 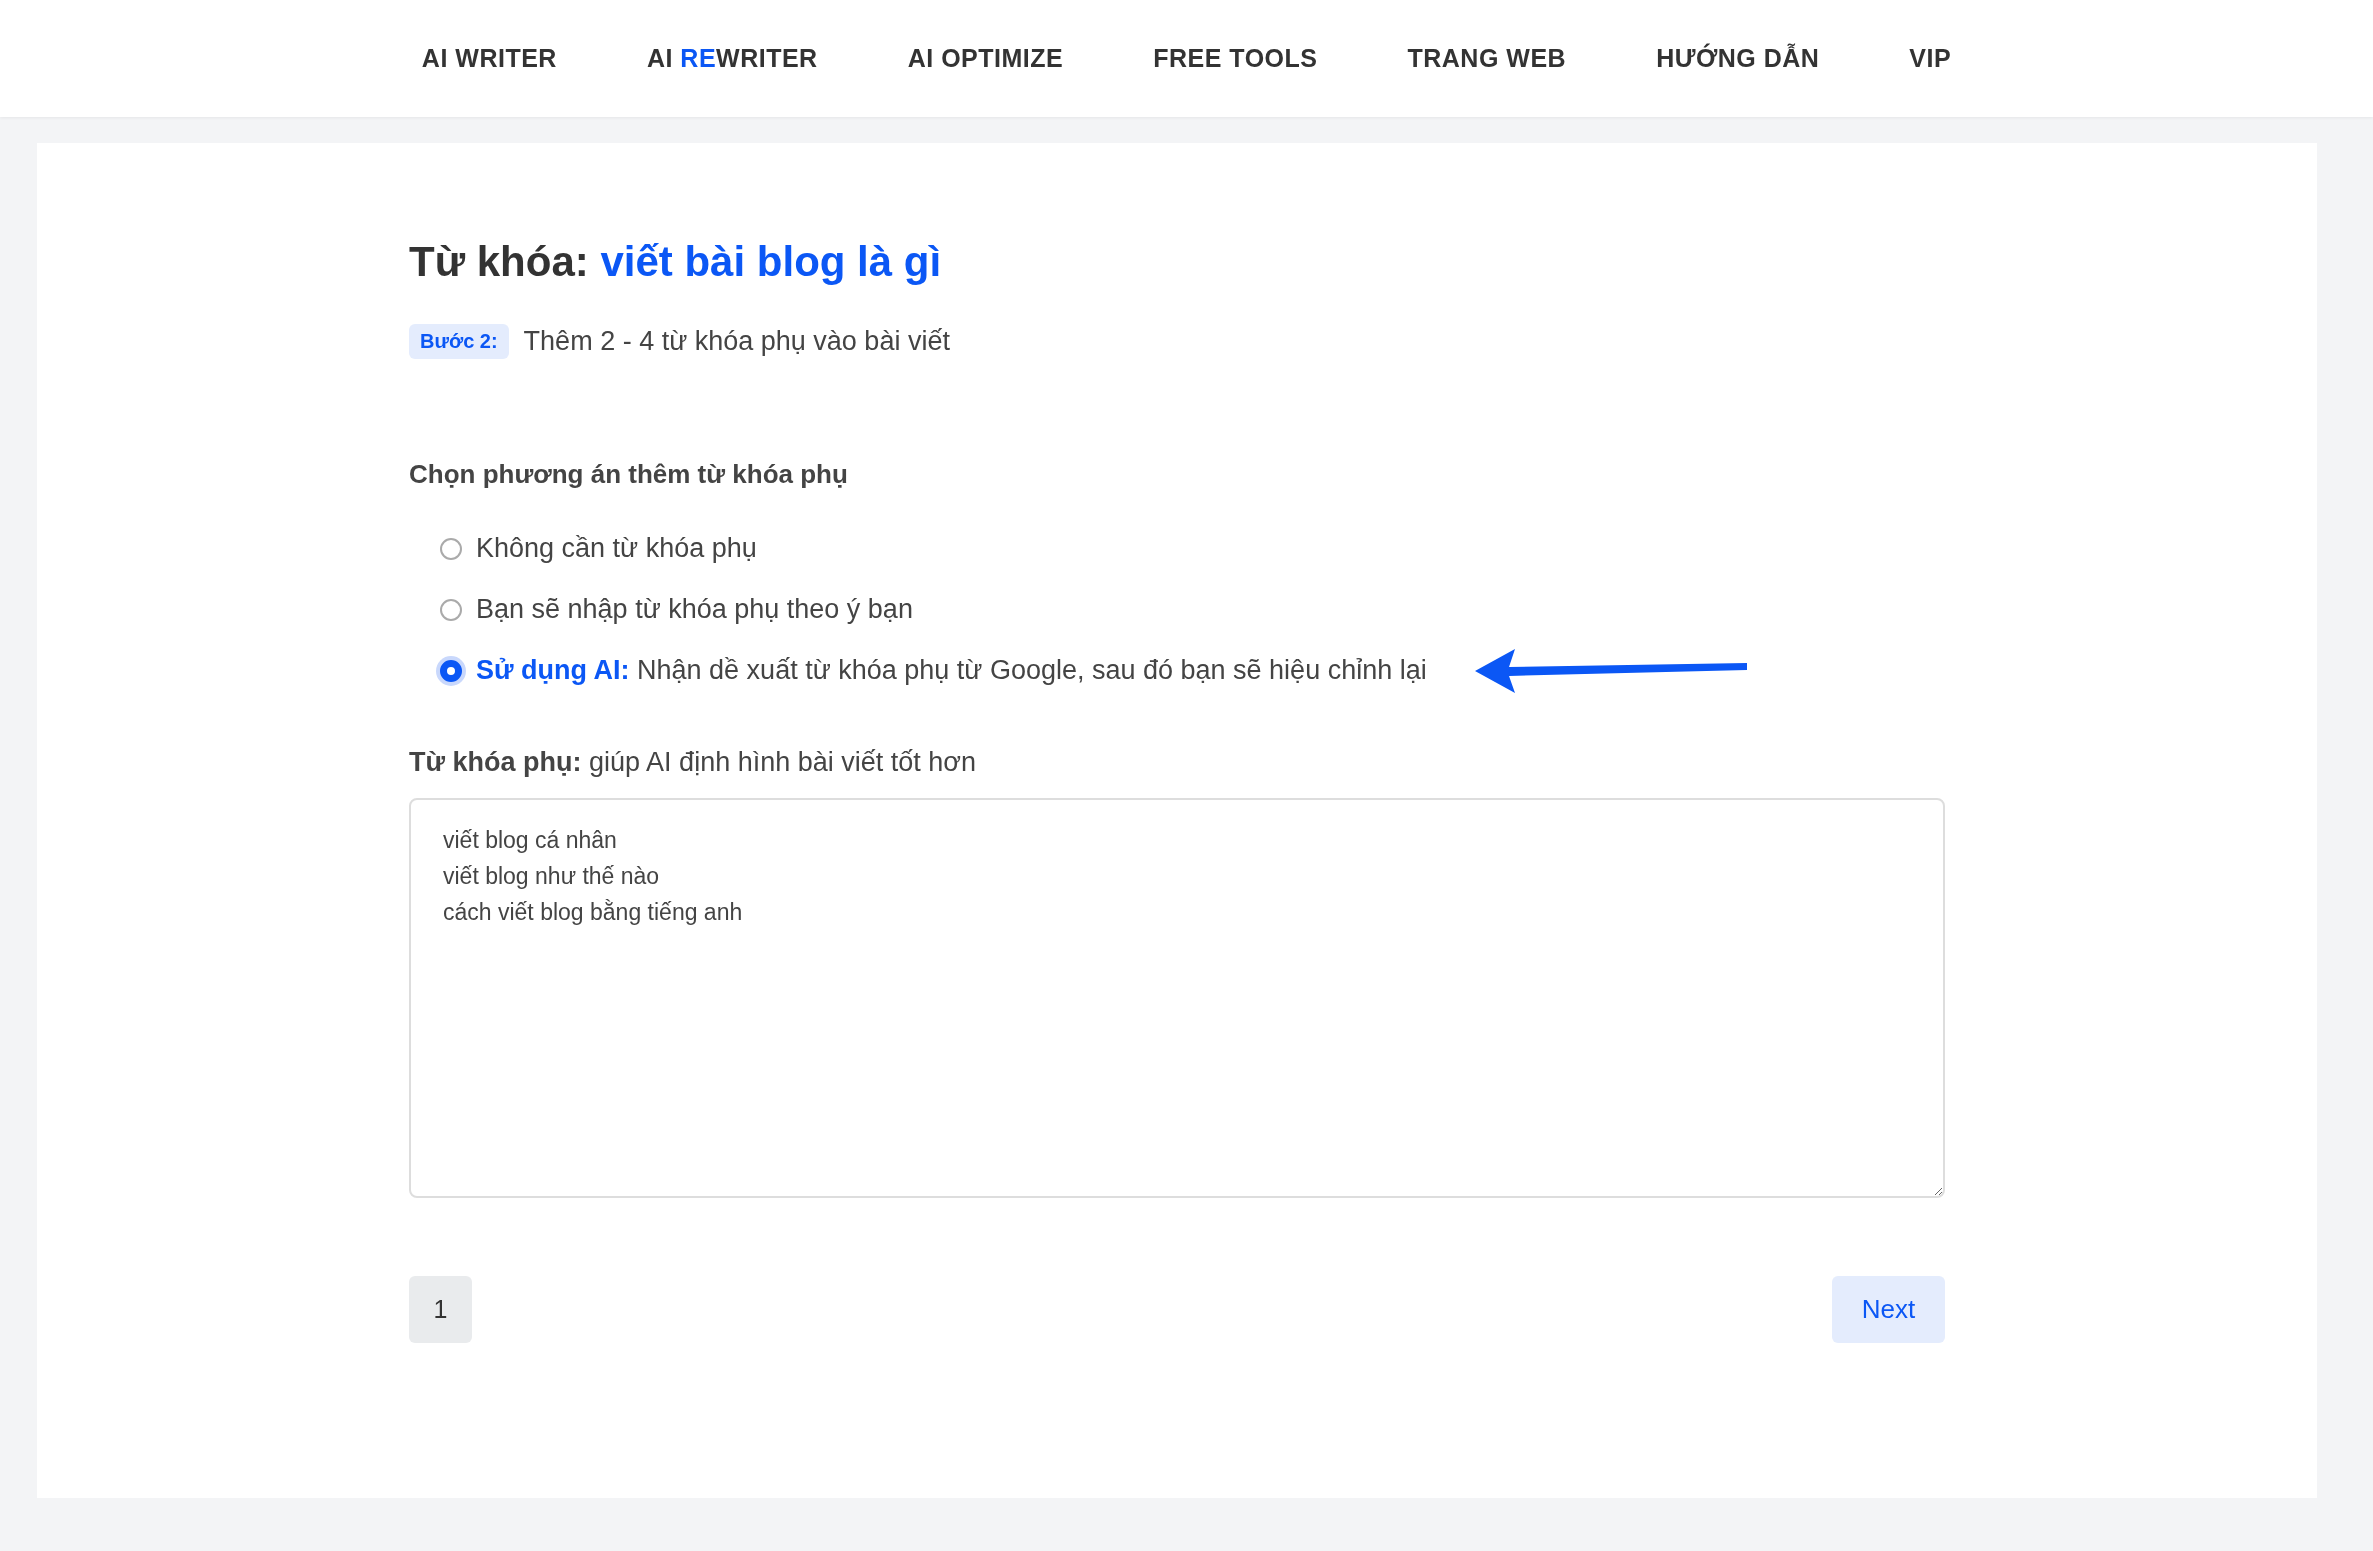 I want to click on options-title: Chọn phương án thêm từ khóa phụ, so click(x=629, y=474).